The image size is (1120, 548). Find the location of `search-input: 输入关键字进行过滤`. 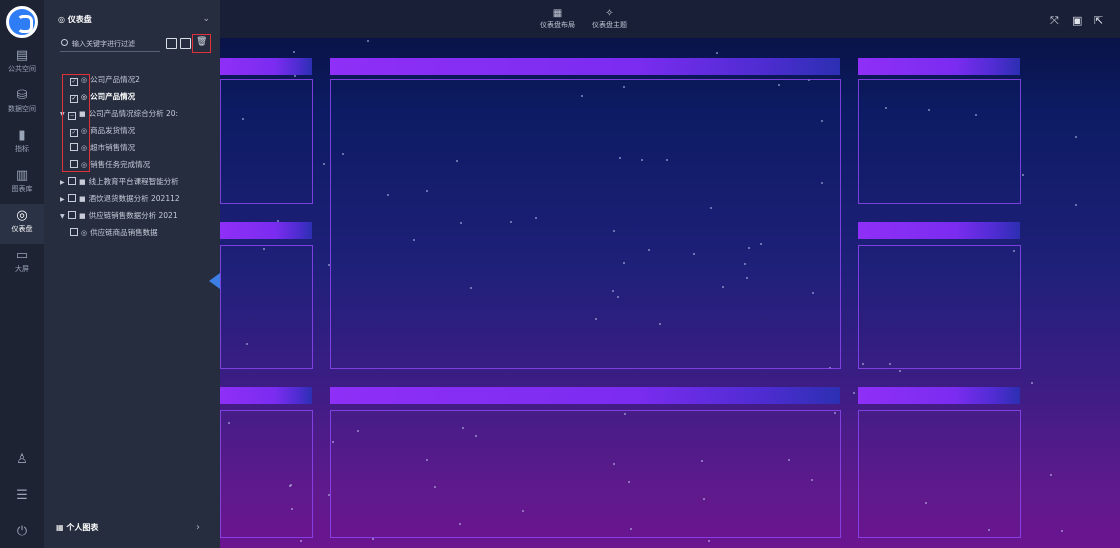

search-input: 输入关键字进行过滤 is located at coordinates (110, 44).